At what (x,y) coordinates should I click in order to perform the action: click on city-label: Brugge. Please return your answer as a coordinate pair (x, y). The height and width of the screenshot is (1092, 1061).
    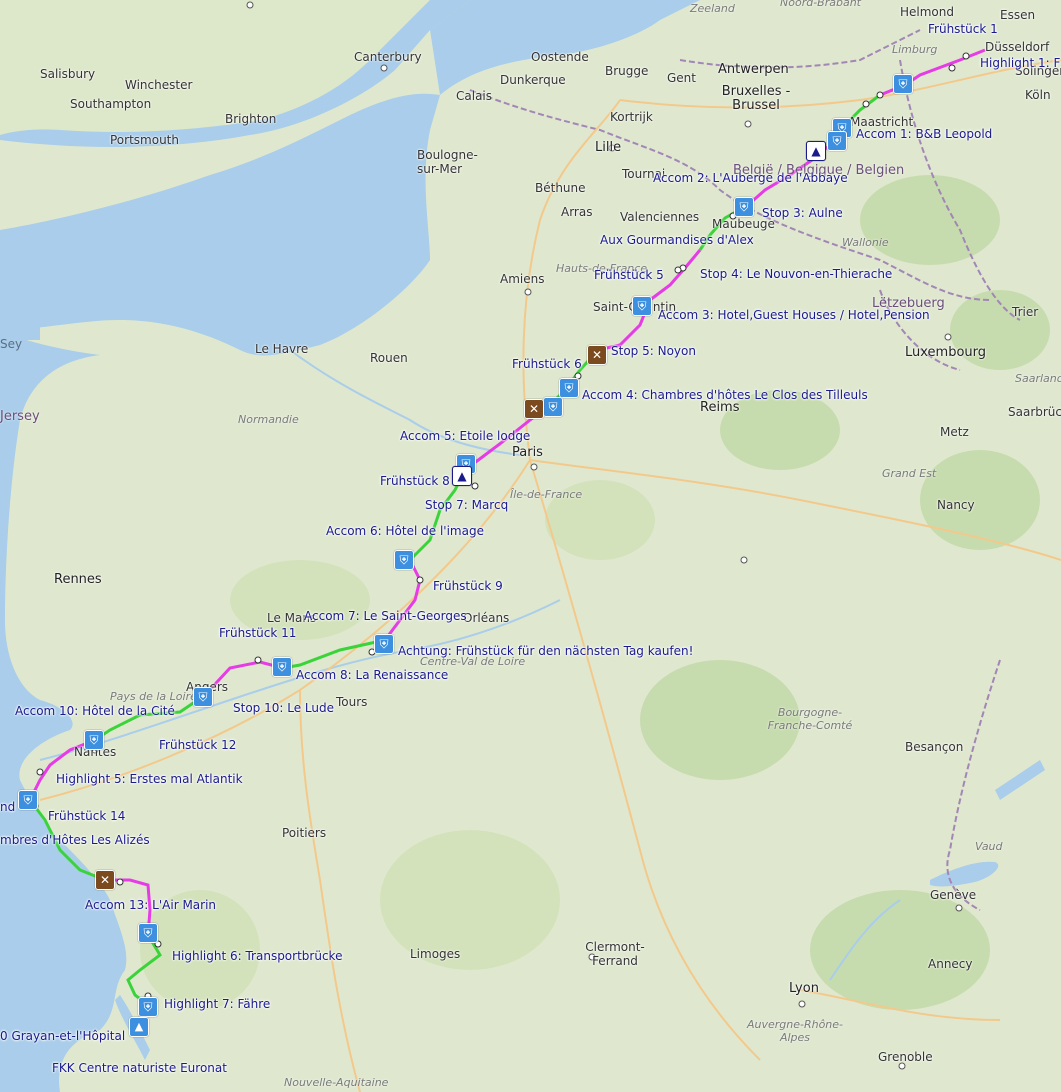
    Looking at the image, I should click on (627, 71).